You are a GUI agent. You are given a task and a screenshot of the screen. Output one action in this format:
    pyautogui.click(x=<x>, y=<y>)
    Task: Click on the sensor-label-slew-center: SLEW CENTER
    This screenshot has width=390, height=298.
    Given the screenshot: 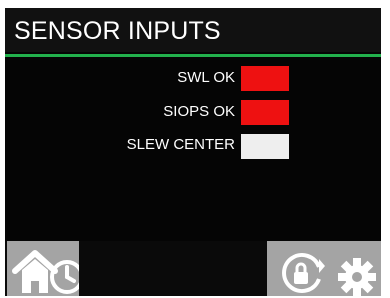 What is the action you would take?
    pyautogui.click(x=180, y=144)
    